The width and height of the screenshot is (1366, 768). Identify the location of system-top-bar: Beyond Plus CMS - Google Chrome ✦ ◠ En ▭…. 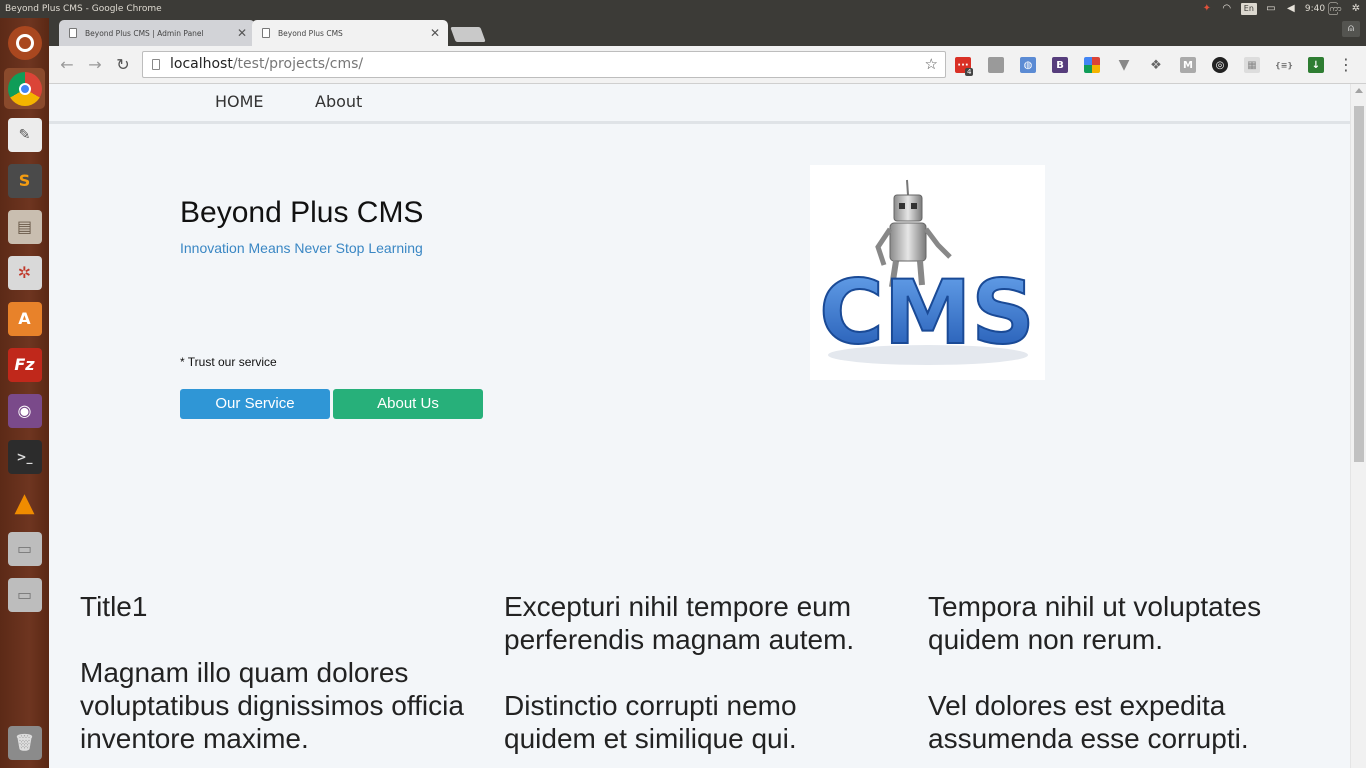
(683, 9).